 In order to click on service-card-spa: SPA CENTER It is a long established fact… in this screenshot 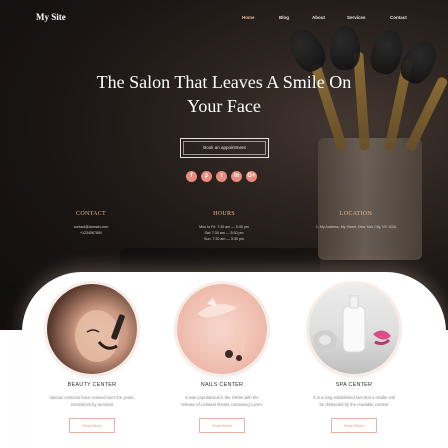, I will do `click(354, 358)`.